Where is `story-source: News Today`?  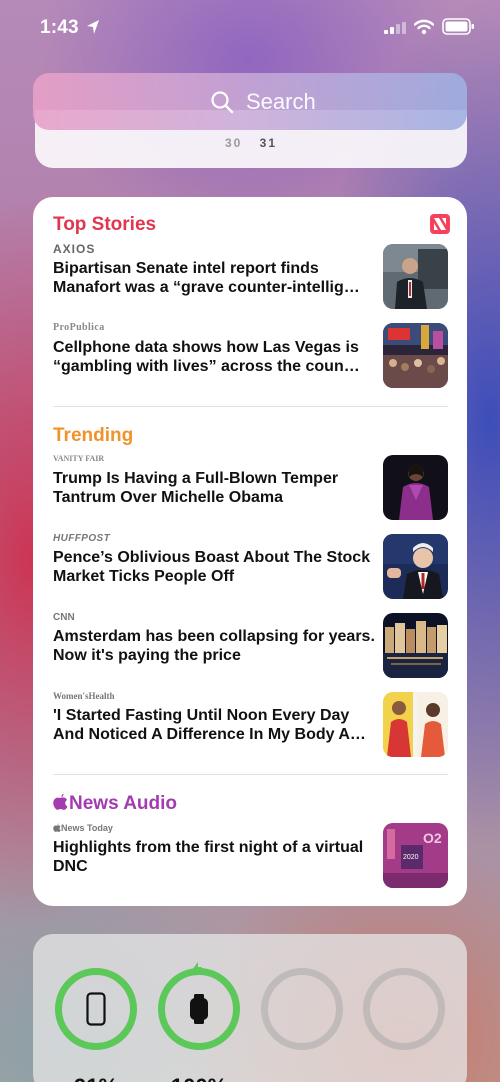
story-source: News Today is located at coordinates (83, 828).